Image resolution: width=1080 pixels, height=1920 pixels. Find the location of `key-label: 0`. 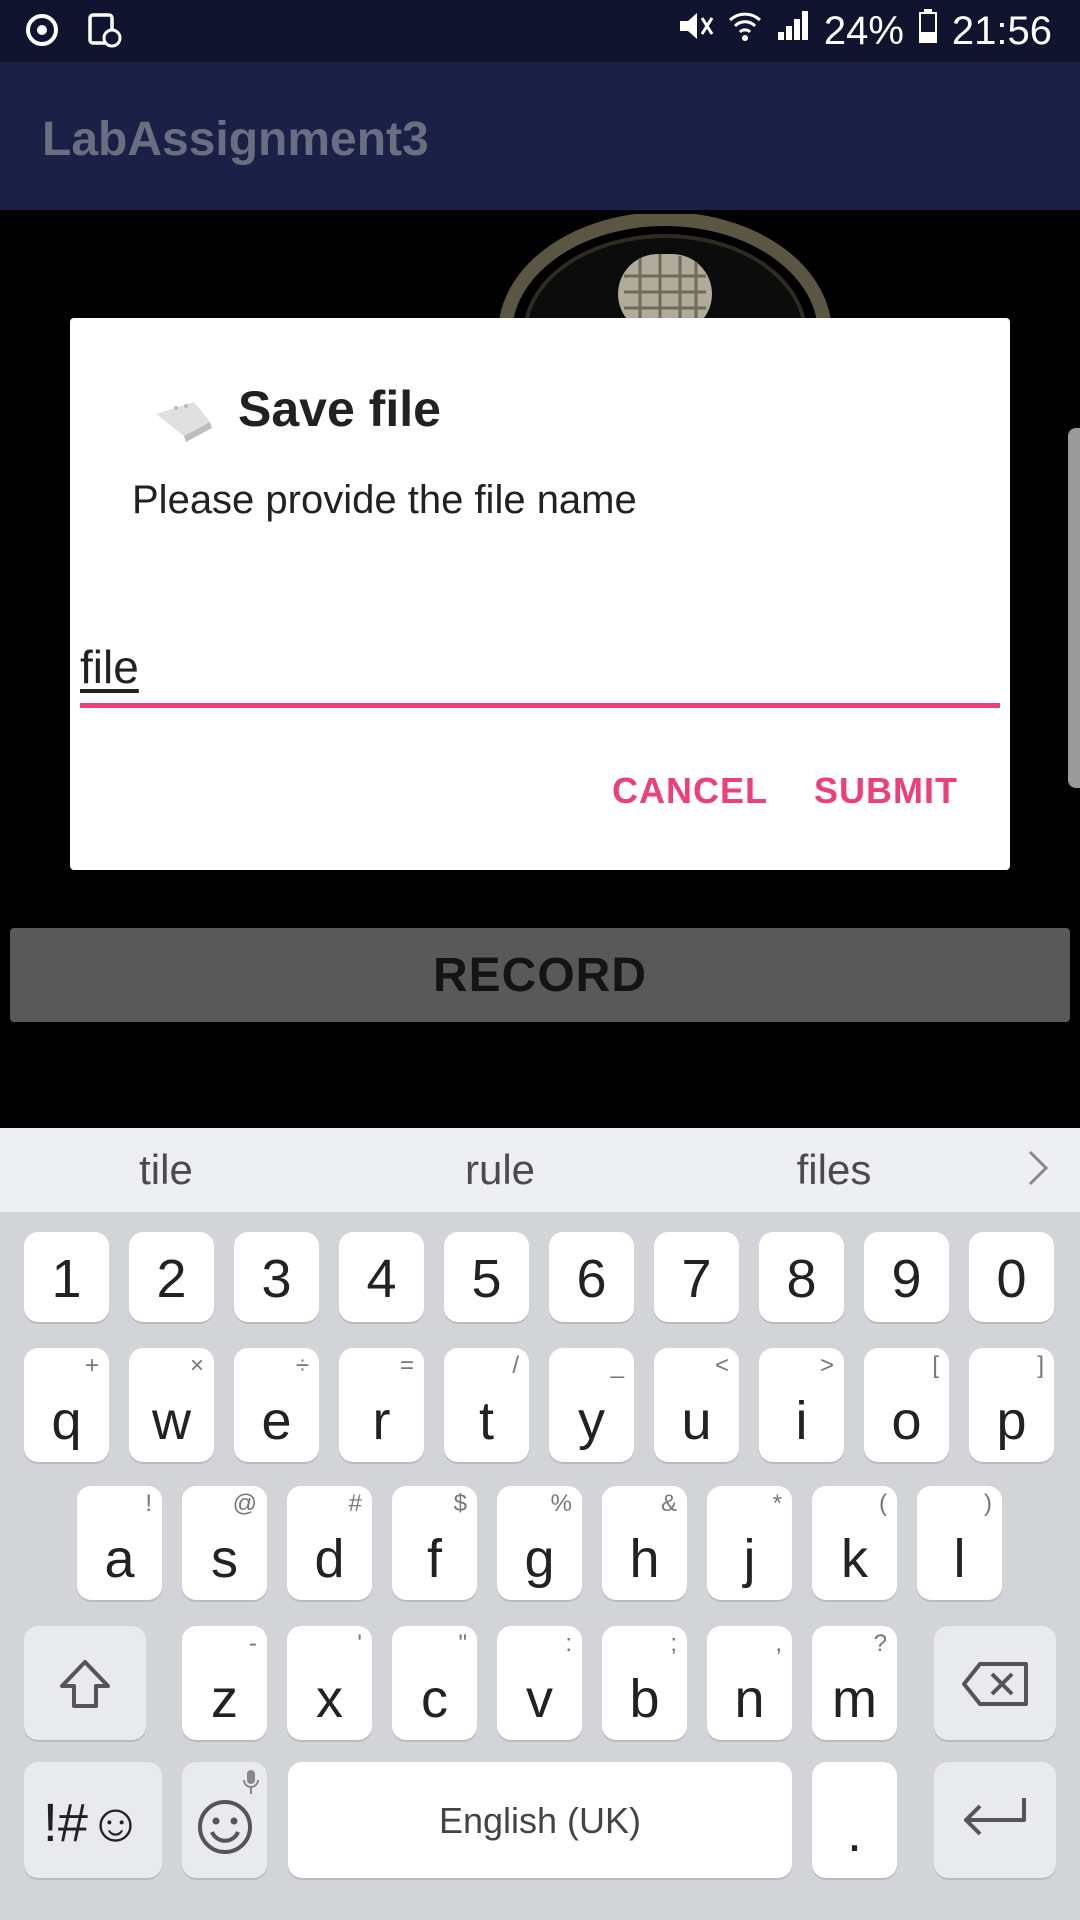

key-label: 0 is located at coordinates (1011, 1279).